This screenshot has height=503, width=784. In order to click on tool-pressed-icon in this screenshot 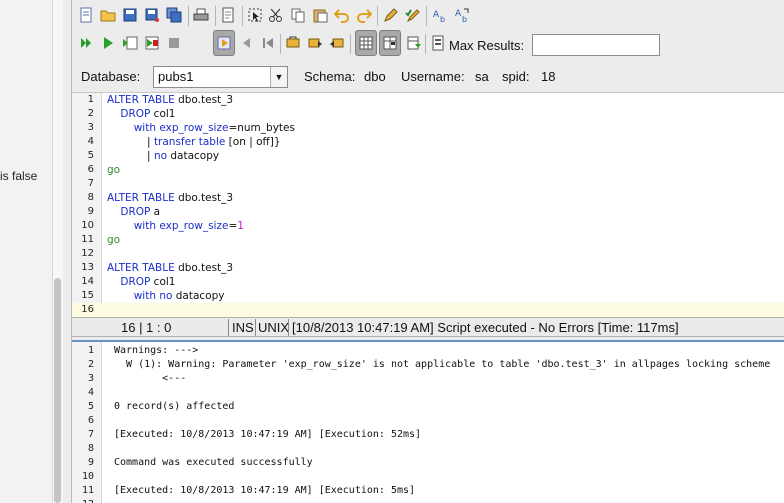, I will do `click(224, 43)`.